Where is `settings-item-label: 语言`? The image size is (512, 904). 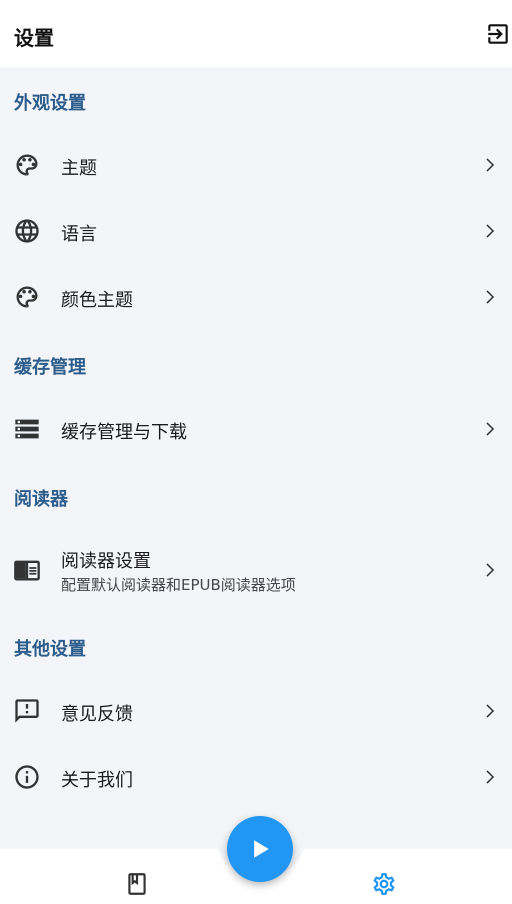 settings-item-label: 语言 is located at coordinates (79, 234).